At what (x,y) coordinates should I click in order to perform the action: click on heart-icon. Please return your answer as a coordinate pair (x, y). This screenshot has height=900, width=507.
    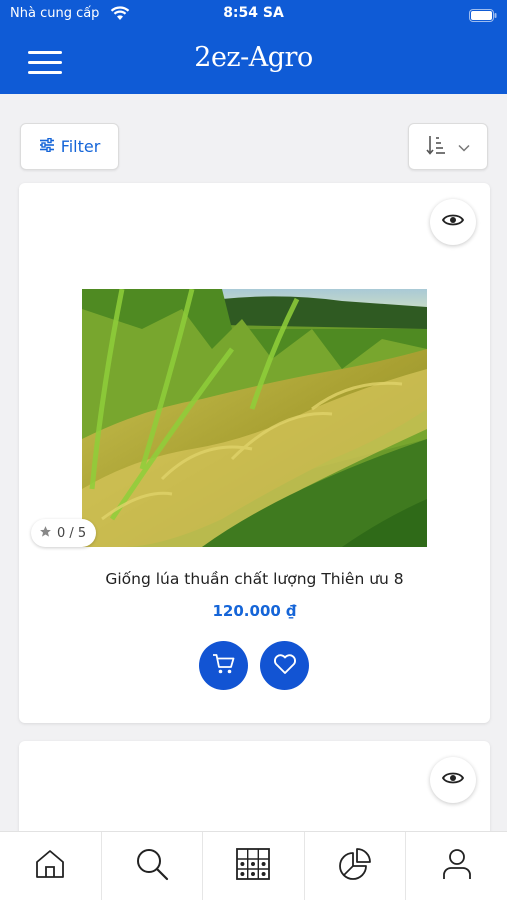
    Looking at the image, I should click on (285, 666).